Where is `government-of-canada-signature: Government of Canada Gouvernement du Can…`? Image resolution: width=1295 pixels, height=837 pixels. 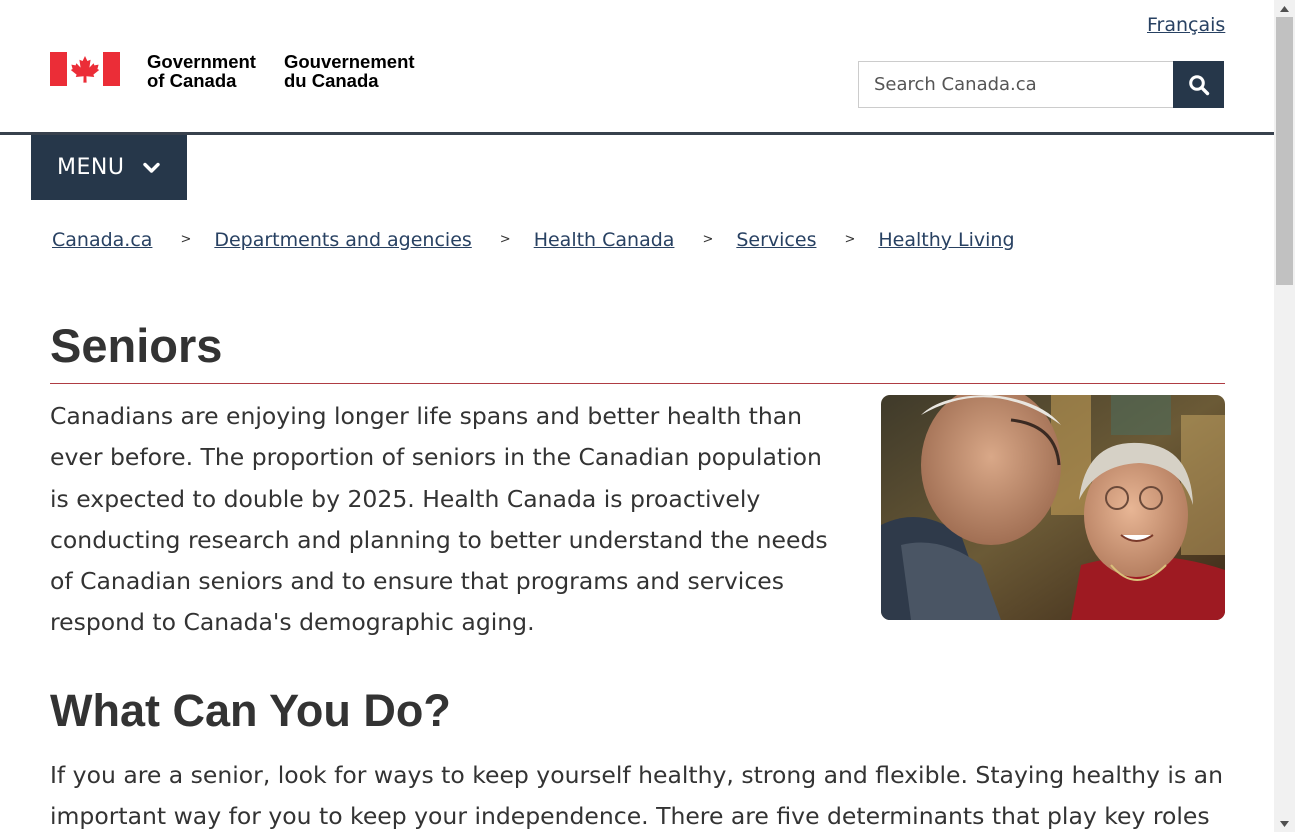
government-of-canada-signature: Government of Canada Gouvernement du Can… is located at coordinates (232, 71).